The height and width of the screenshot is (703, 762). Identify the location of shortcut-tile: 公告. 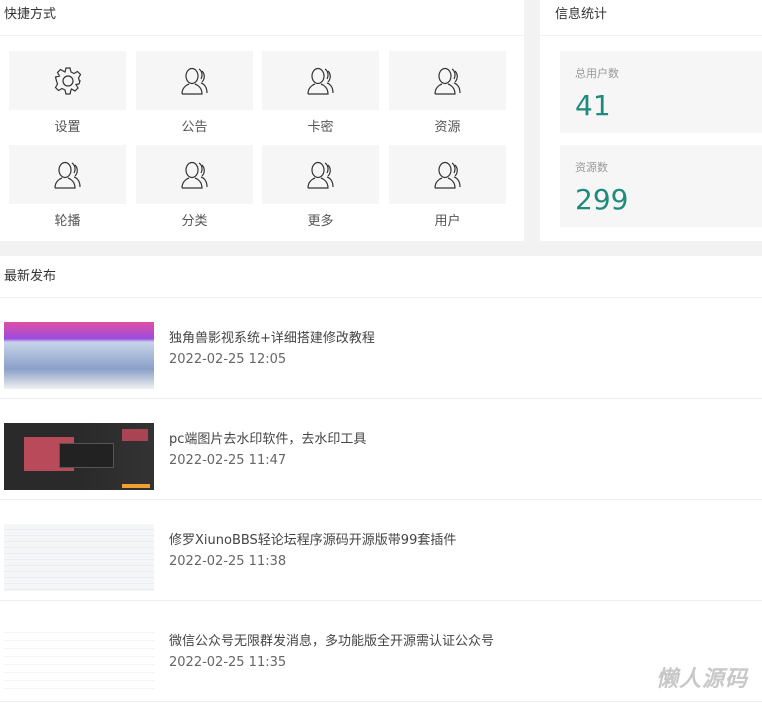
(194, 93).